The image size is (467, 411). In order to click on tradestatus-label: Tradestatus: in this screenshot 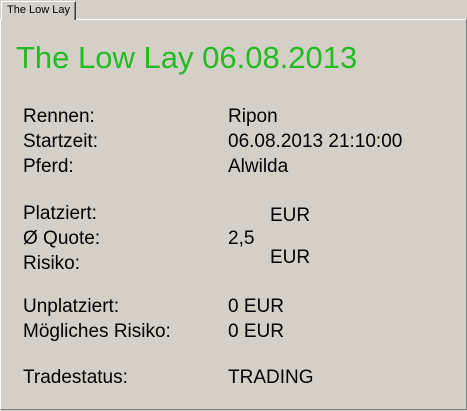, I will do `click(75, 377)`.